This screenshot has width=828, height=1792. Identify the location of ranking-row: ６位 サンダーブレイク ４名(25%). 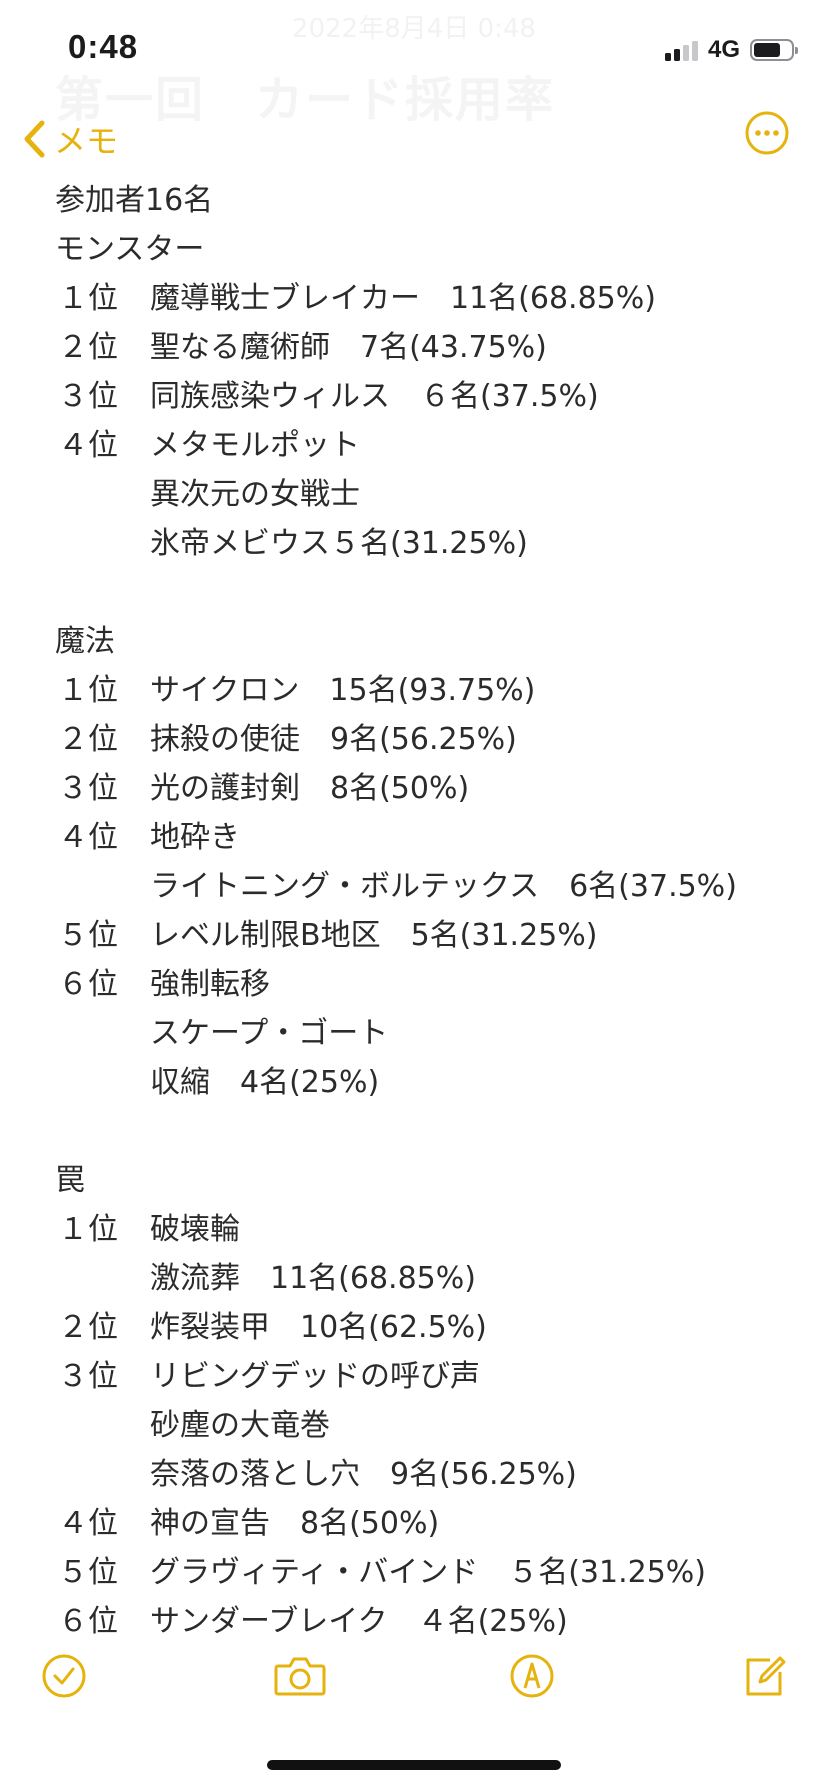
(414, 1621).